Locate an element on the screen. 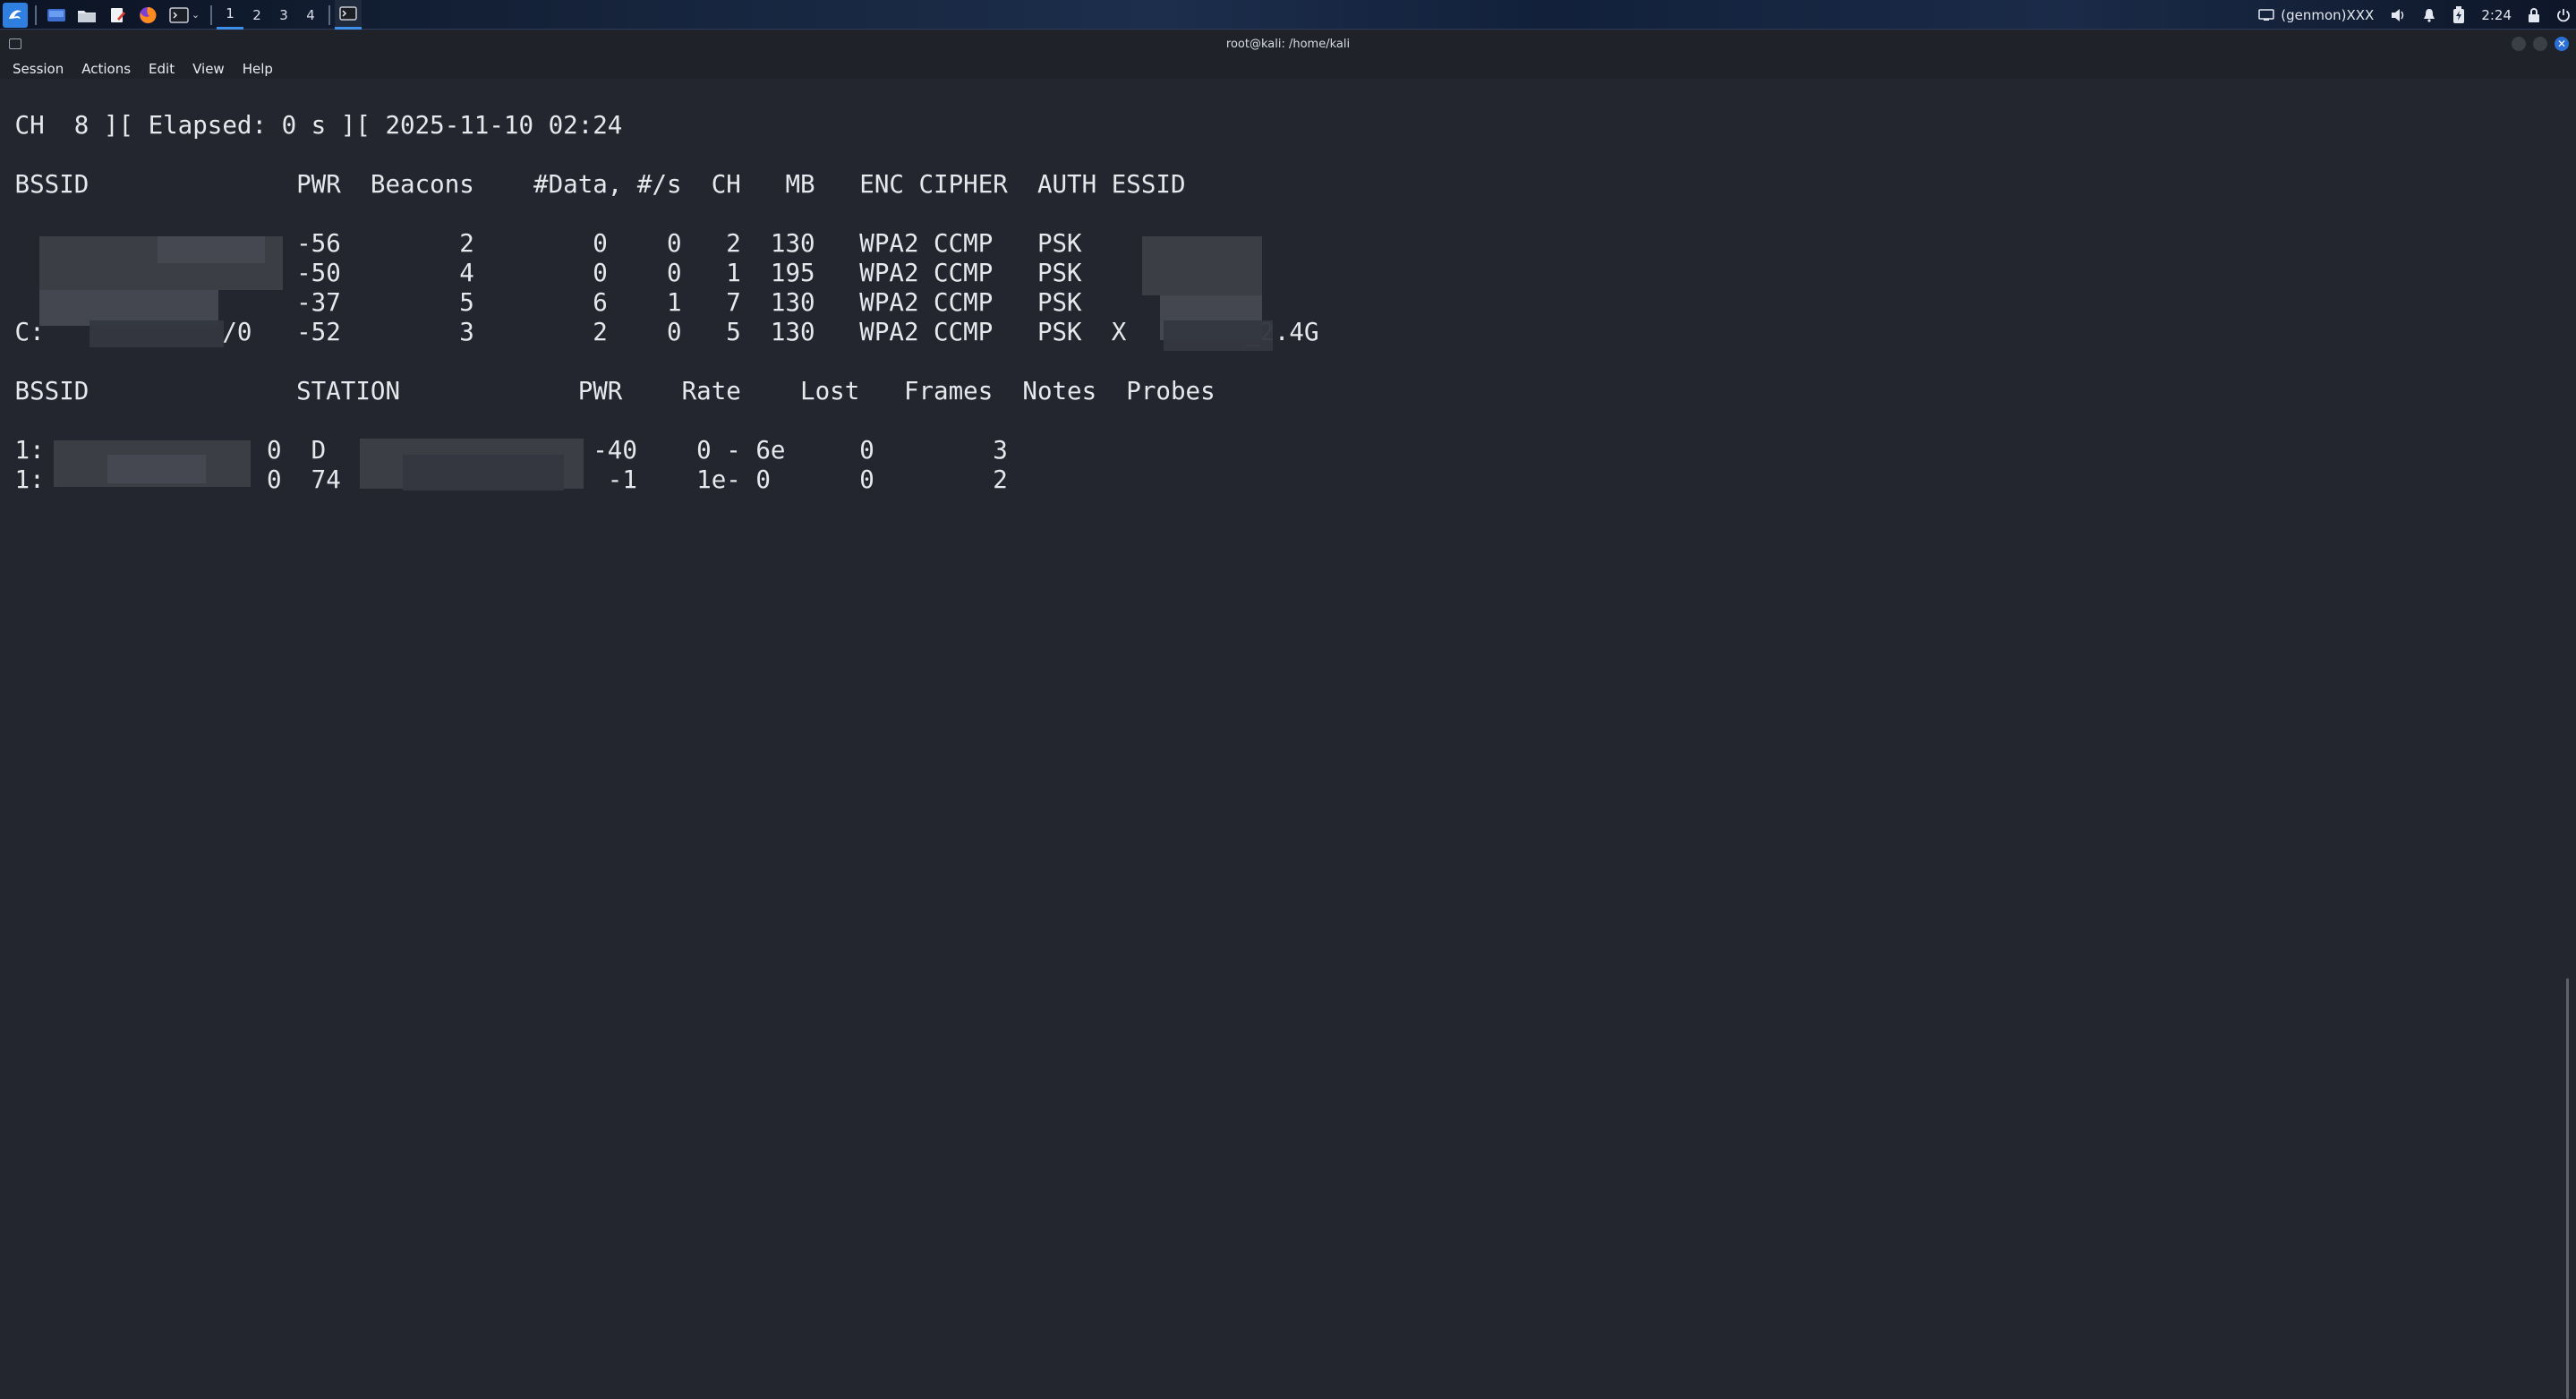 The image size is (2576, 1399). power-manager-button is located at coordinates (2458, 14).